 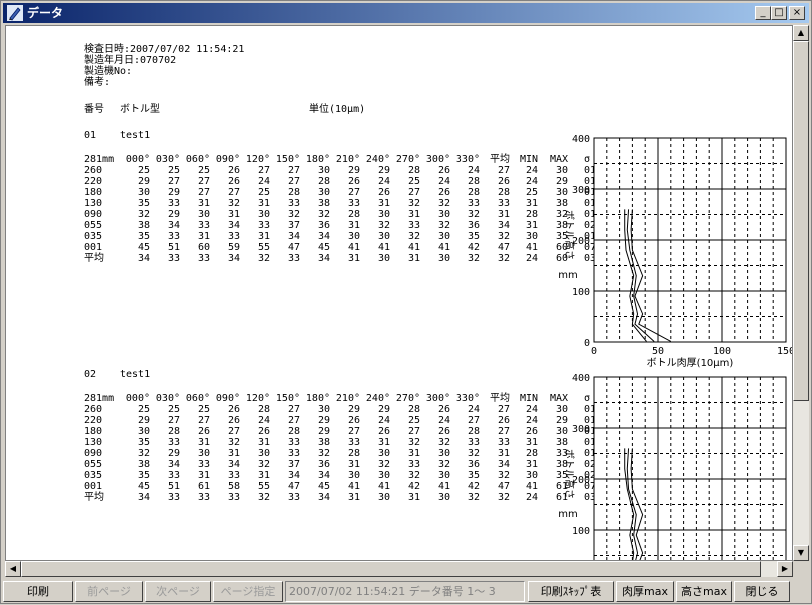 What do you see at coordinates (569, 474) in the screenshot?
I see `y-axis-label: ボトル高さ` at bounding box center [569, 474].